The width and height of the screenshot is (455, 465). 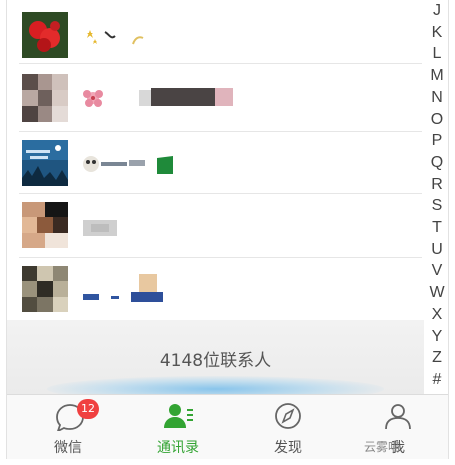 What do you see at coordinates (436, 11) in the screenshot?
I see `index-letter: J` at bounding box center [436, 11].